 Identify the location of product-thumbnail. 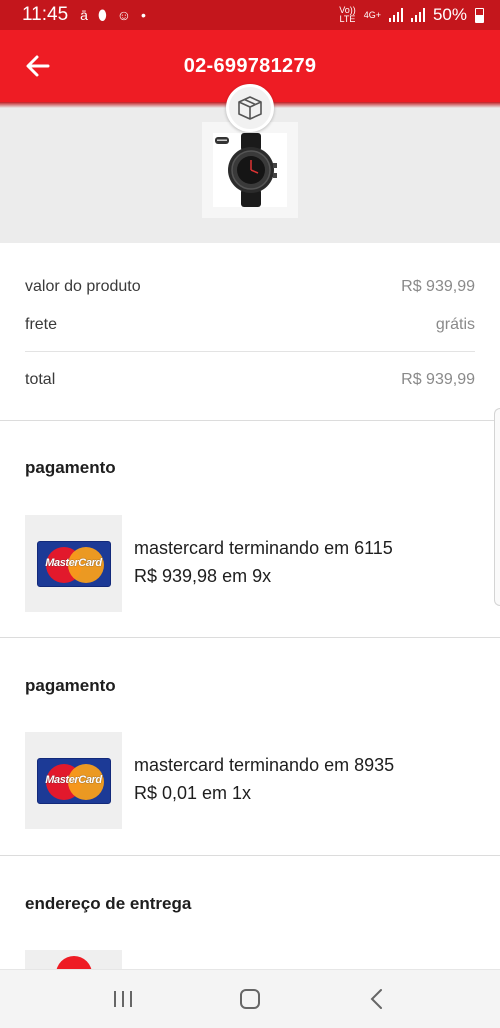
(250, 170).